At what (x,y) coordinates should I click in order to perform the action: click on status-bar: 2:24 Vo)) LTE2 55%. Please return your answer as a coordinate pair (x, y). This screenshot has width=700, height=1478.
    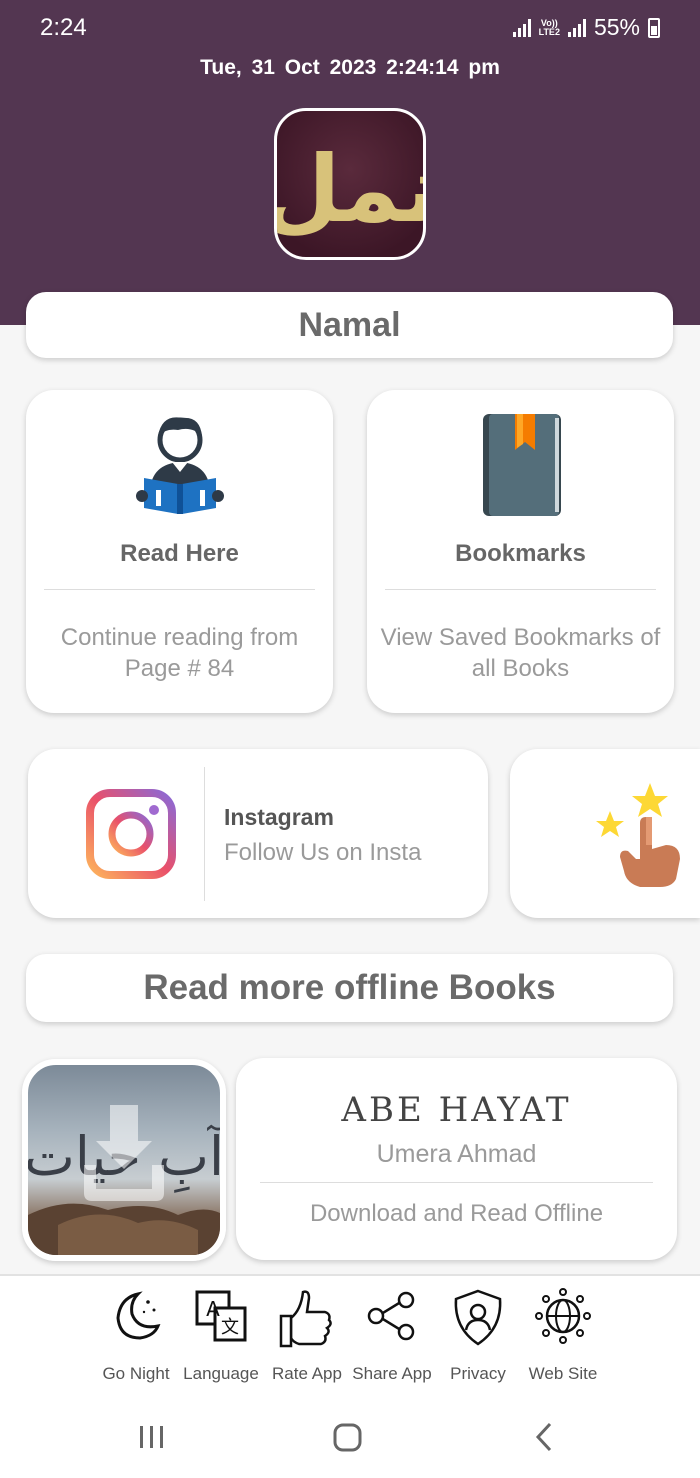
    Looking at the image, I should click on (350, 27).